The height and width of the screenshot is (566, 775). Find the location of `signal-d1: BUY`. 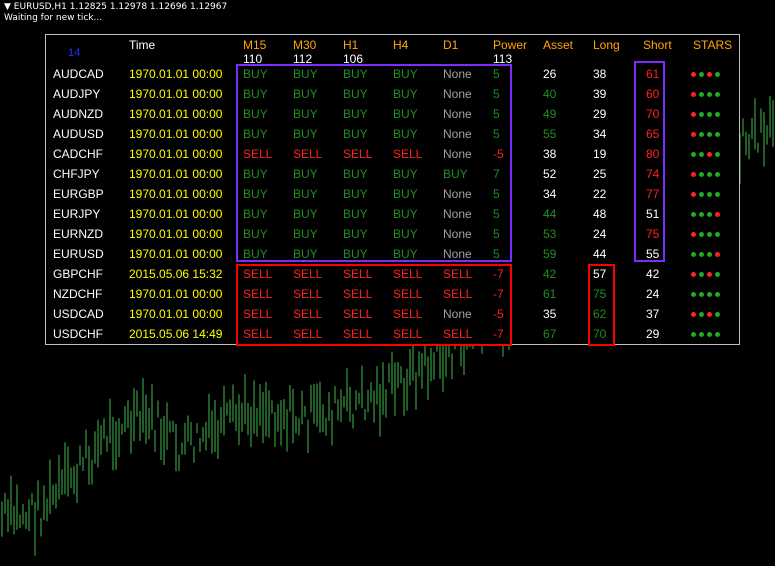

signal-d1: BUY is located at coordinates (455, 174).